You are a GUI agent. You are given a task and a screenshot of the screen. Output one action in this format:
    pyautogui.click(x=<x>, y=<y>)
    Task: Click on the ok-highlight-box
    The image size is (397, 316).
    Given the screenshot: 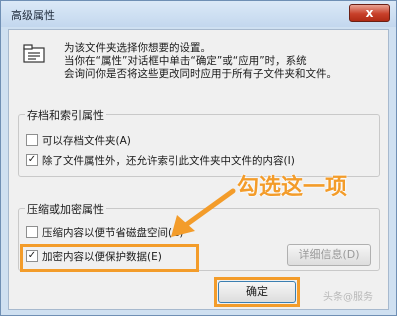 What is the action you would take?
    pyautogui.click(x=257, y=292)
    